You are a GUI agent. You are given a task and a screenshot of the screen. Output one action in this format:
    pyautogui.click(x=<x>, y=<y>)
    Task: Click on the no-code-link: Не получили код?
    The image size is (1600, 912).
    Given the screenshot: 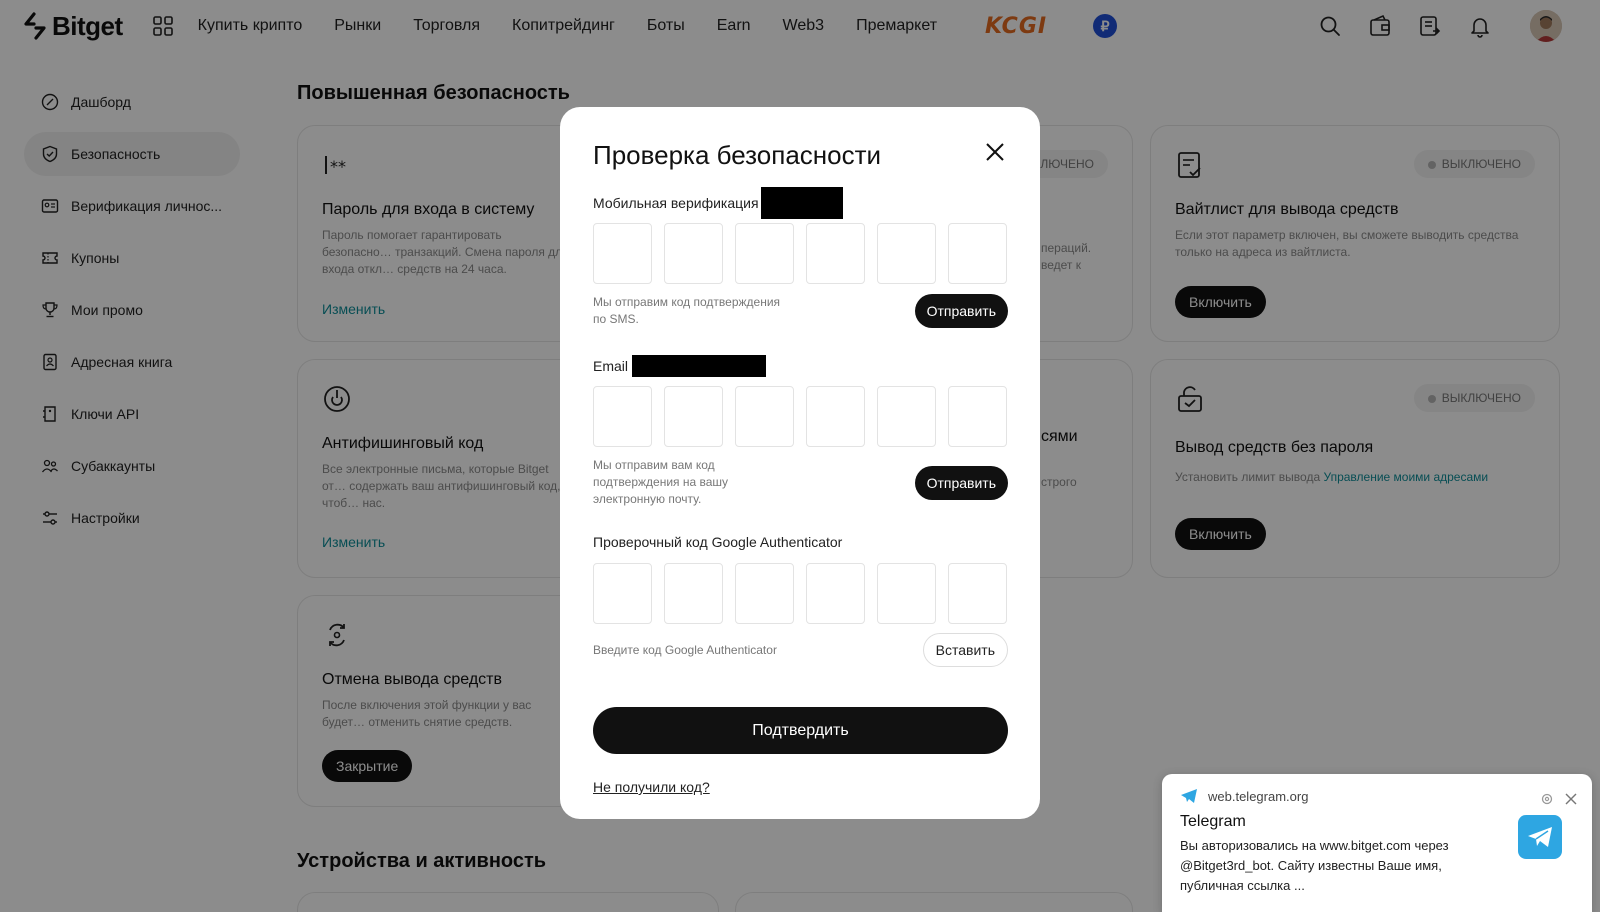 What is the action you would take?
    pyautogui.click(x=800, y=787)
    